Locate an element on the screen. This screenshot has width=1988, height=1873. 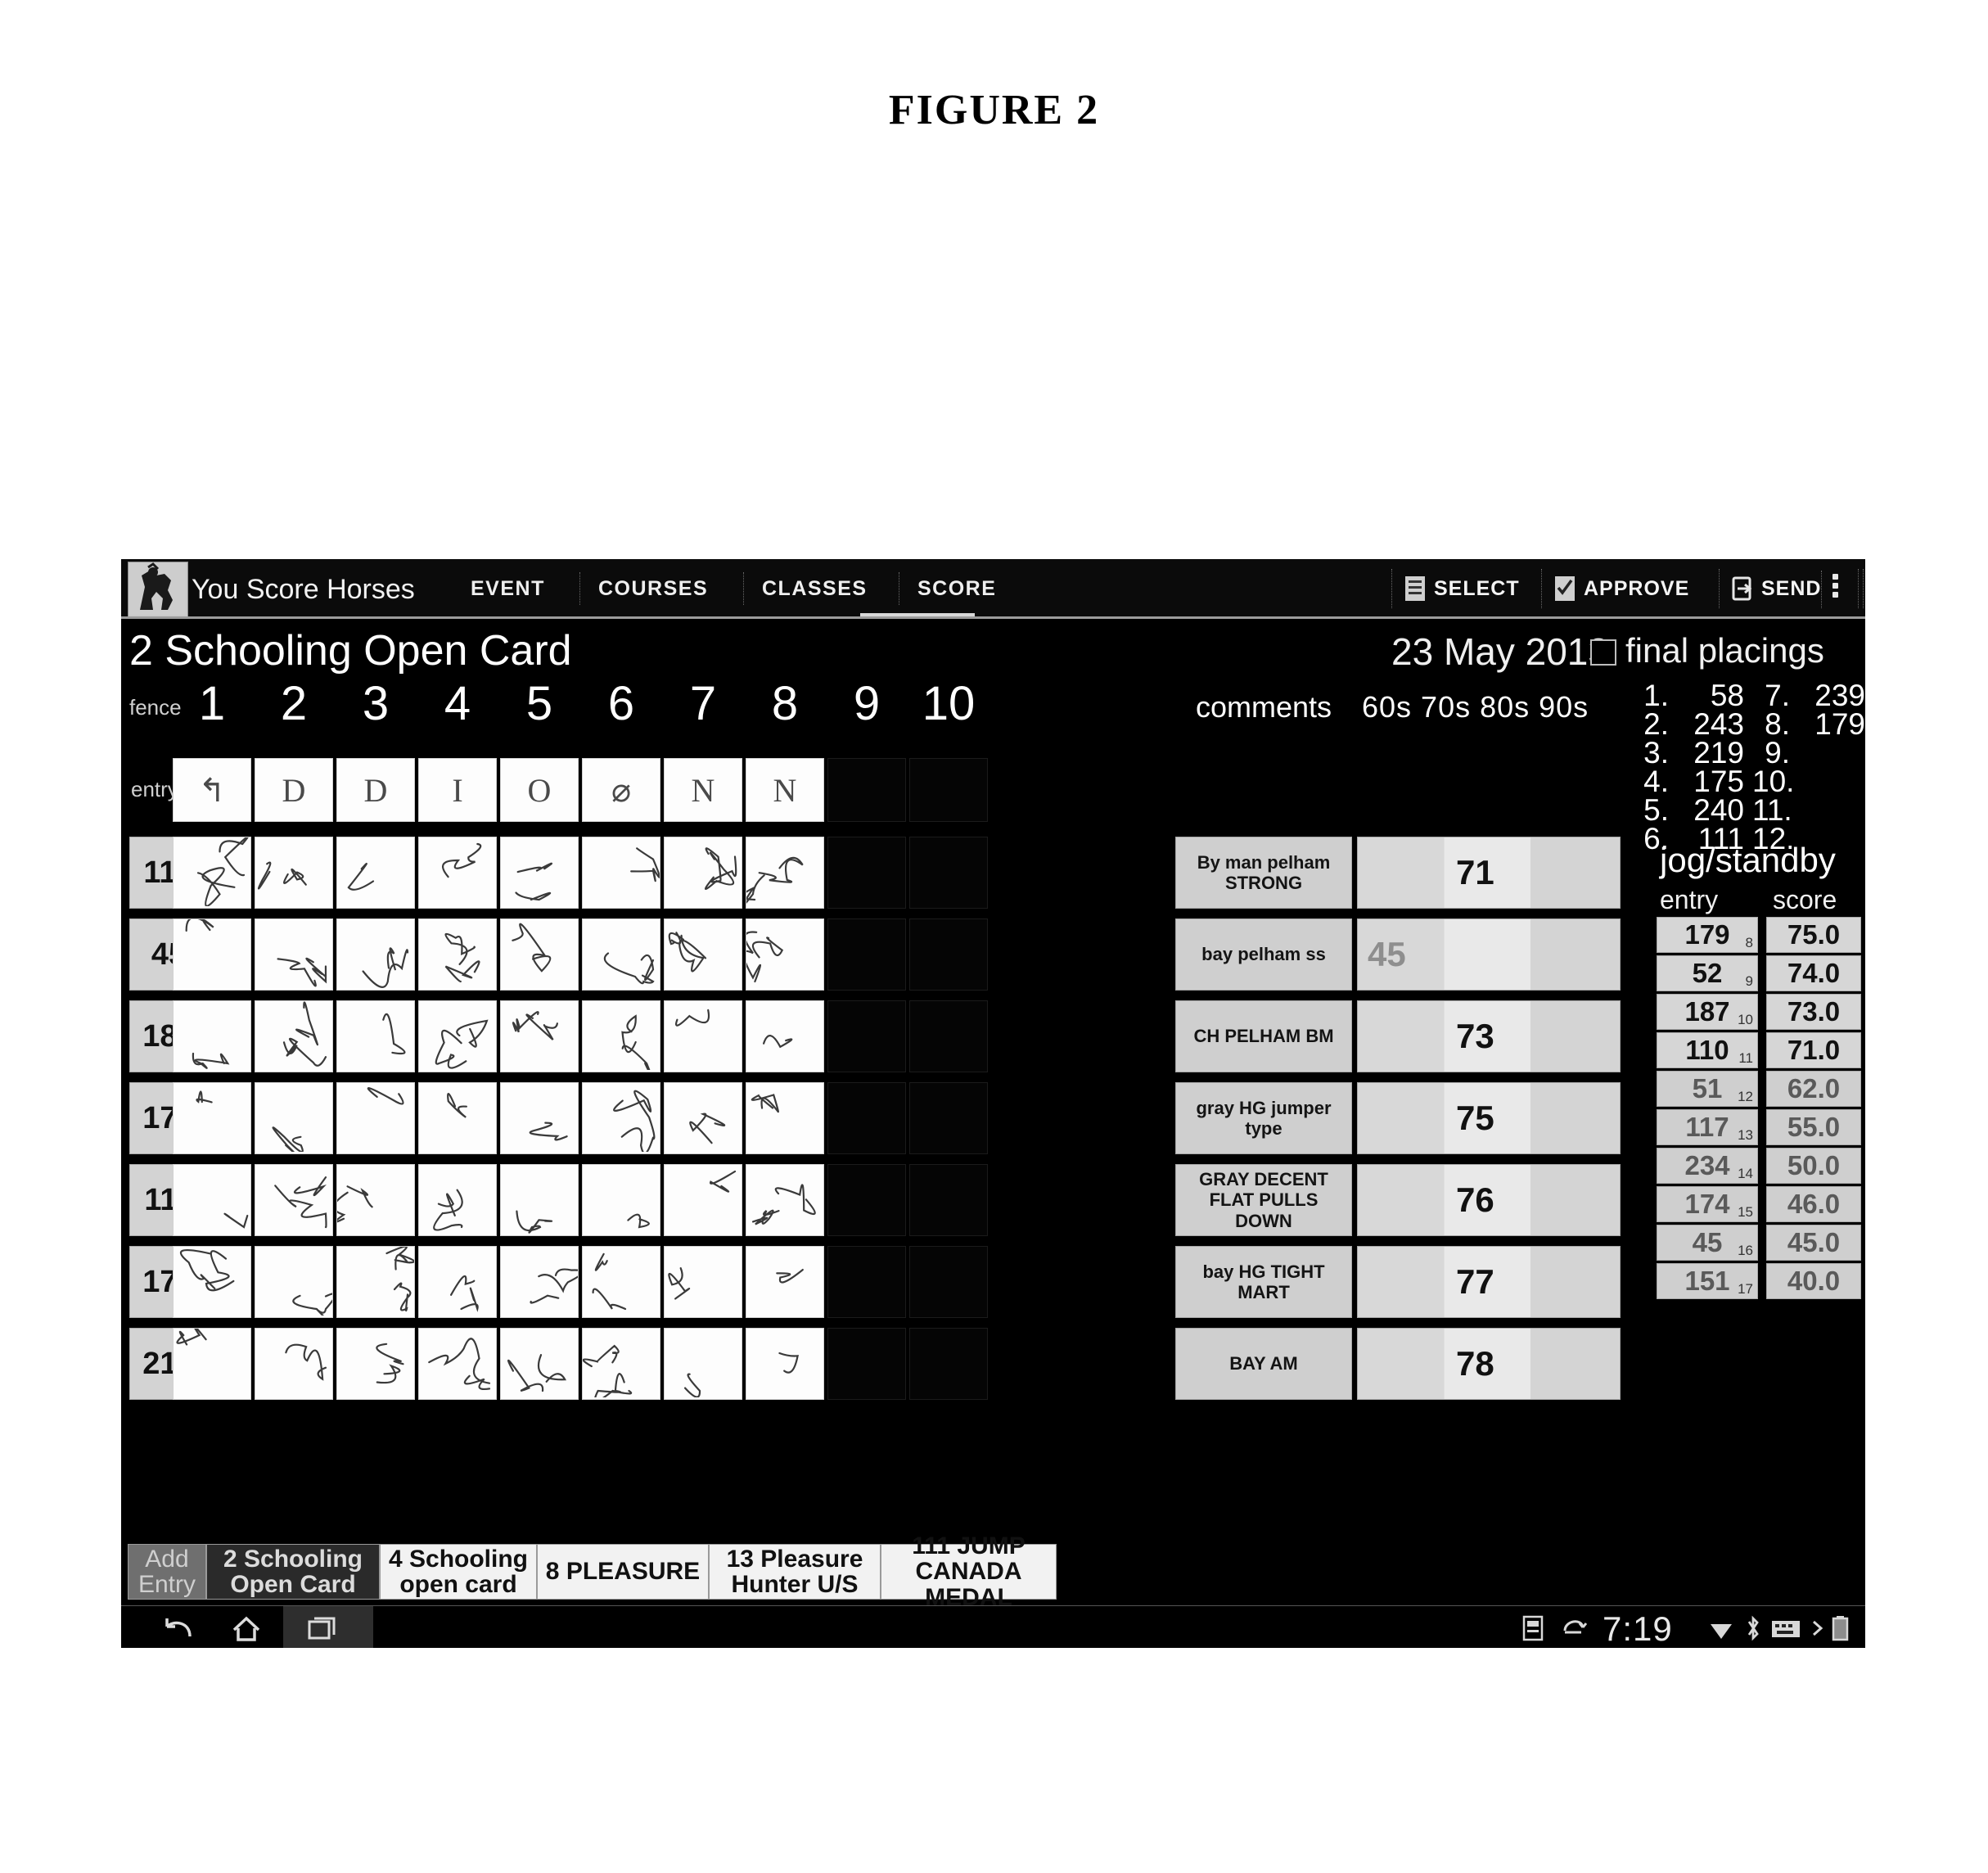
course-fence-cell-3: D is located at coordinates (376, 790).